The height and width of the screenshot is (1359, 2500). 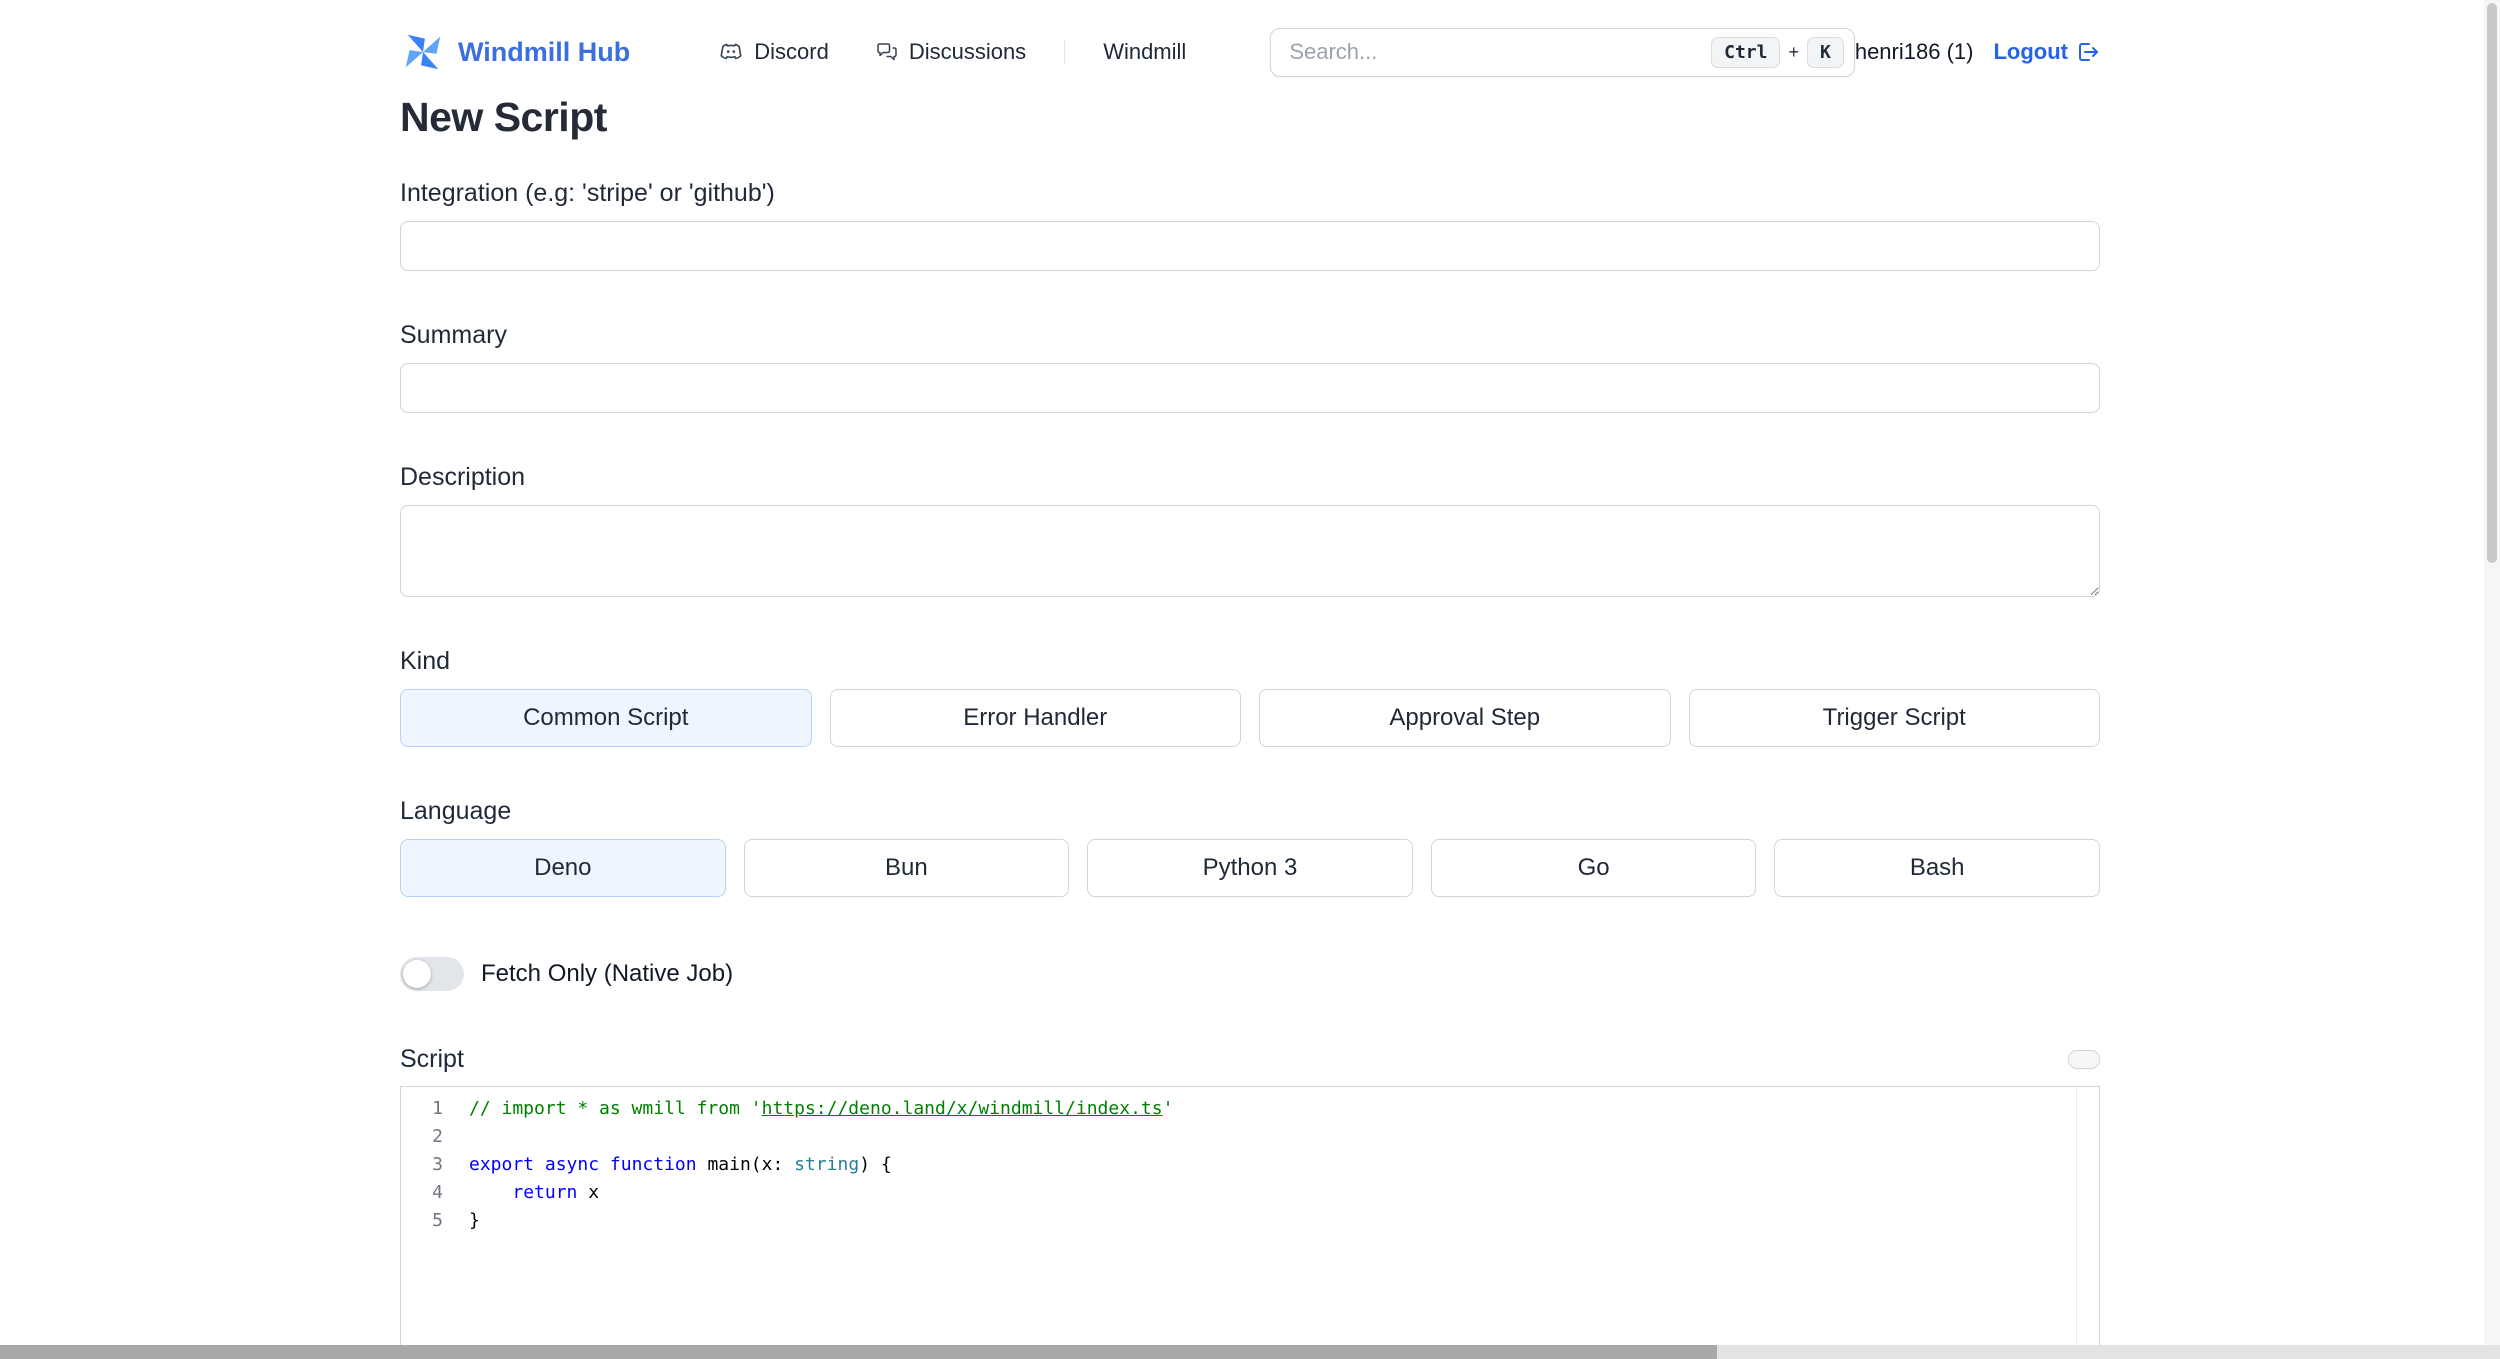 I want to click on header-right: henri186 (1) Logout, so click(x=1977, y=52).